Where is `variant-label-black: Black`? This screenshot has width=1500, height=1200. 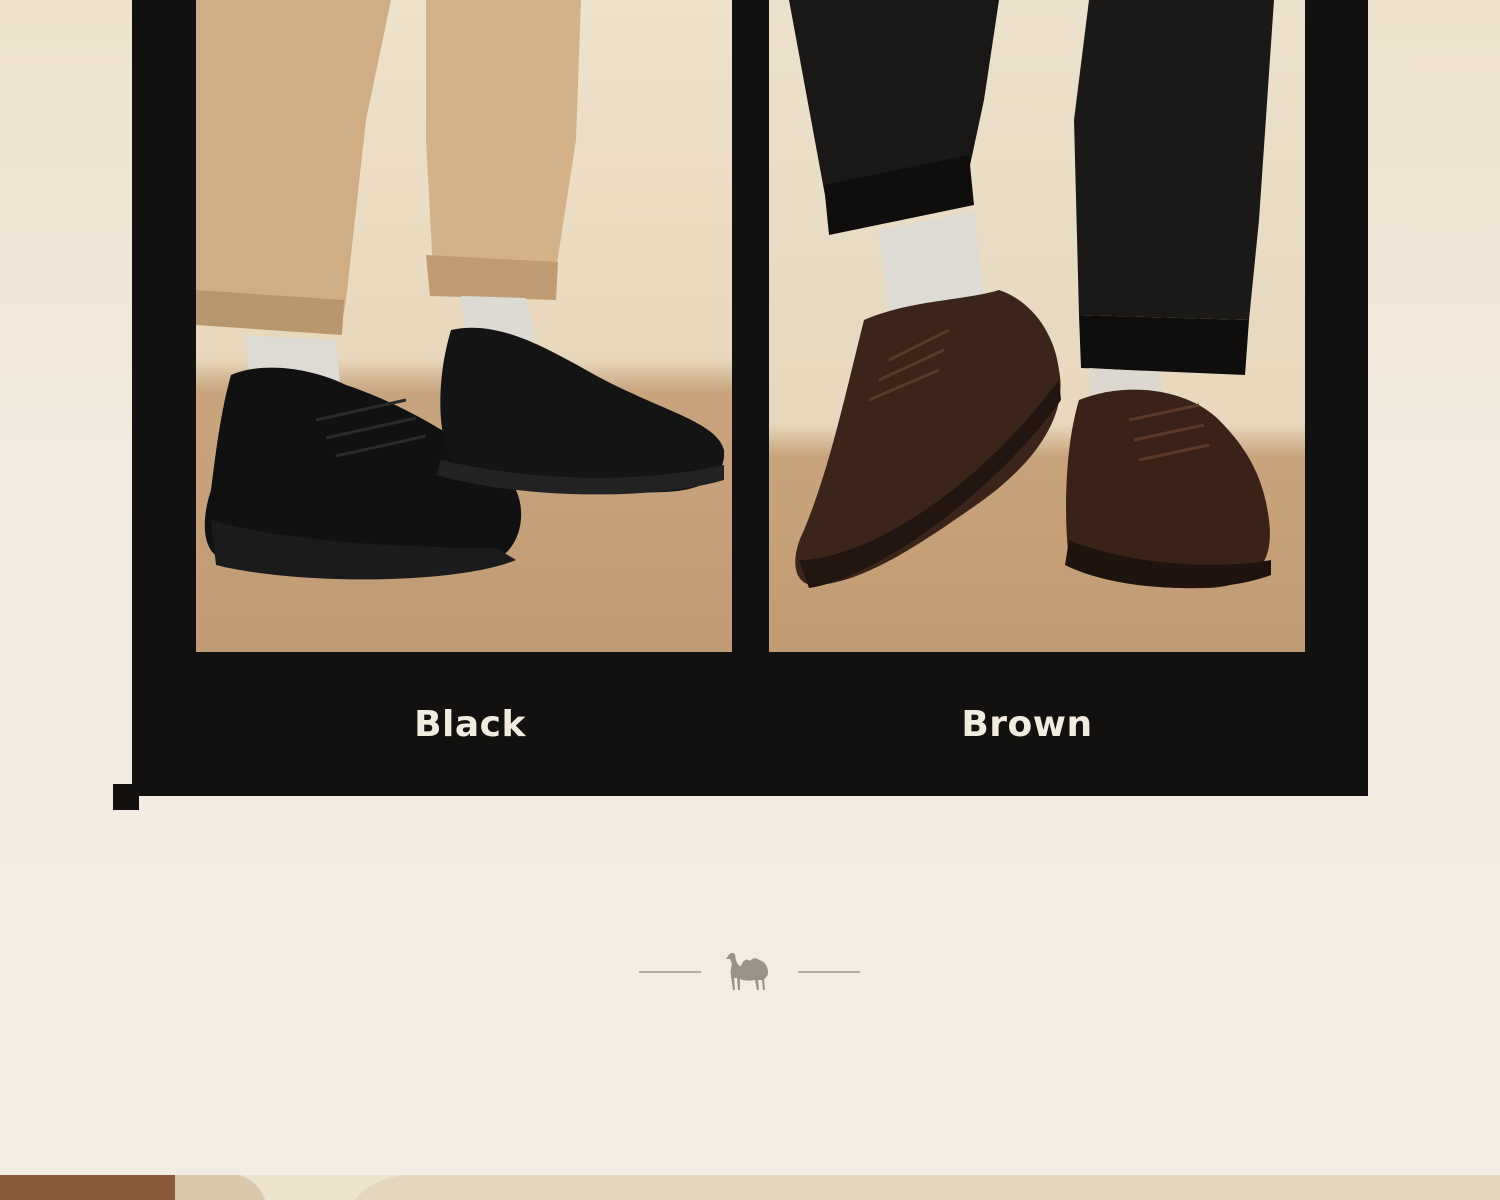
variant-label-black: Black is located at coordinates (470, 724).